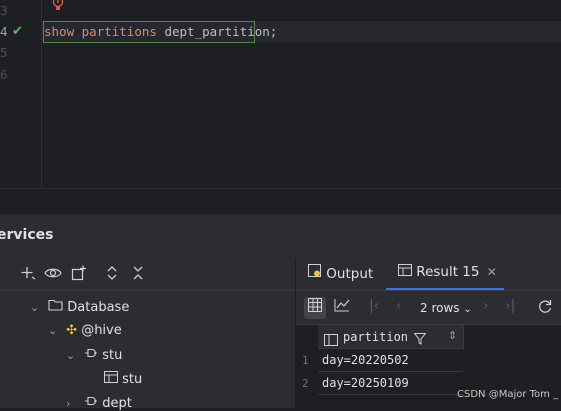  Describe the element at coordinates (4, 32) in the screenshot. I see `line-number: 4` at that location.